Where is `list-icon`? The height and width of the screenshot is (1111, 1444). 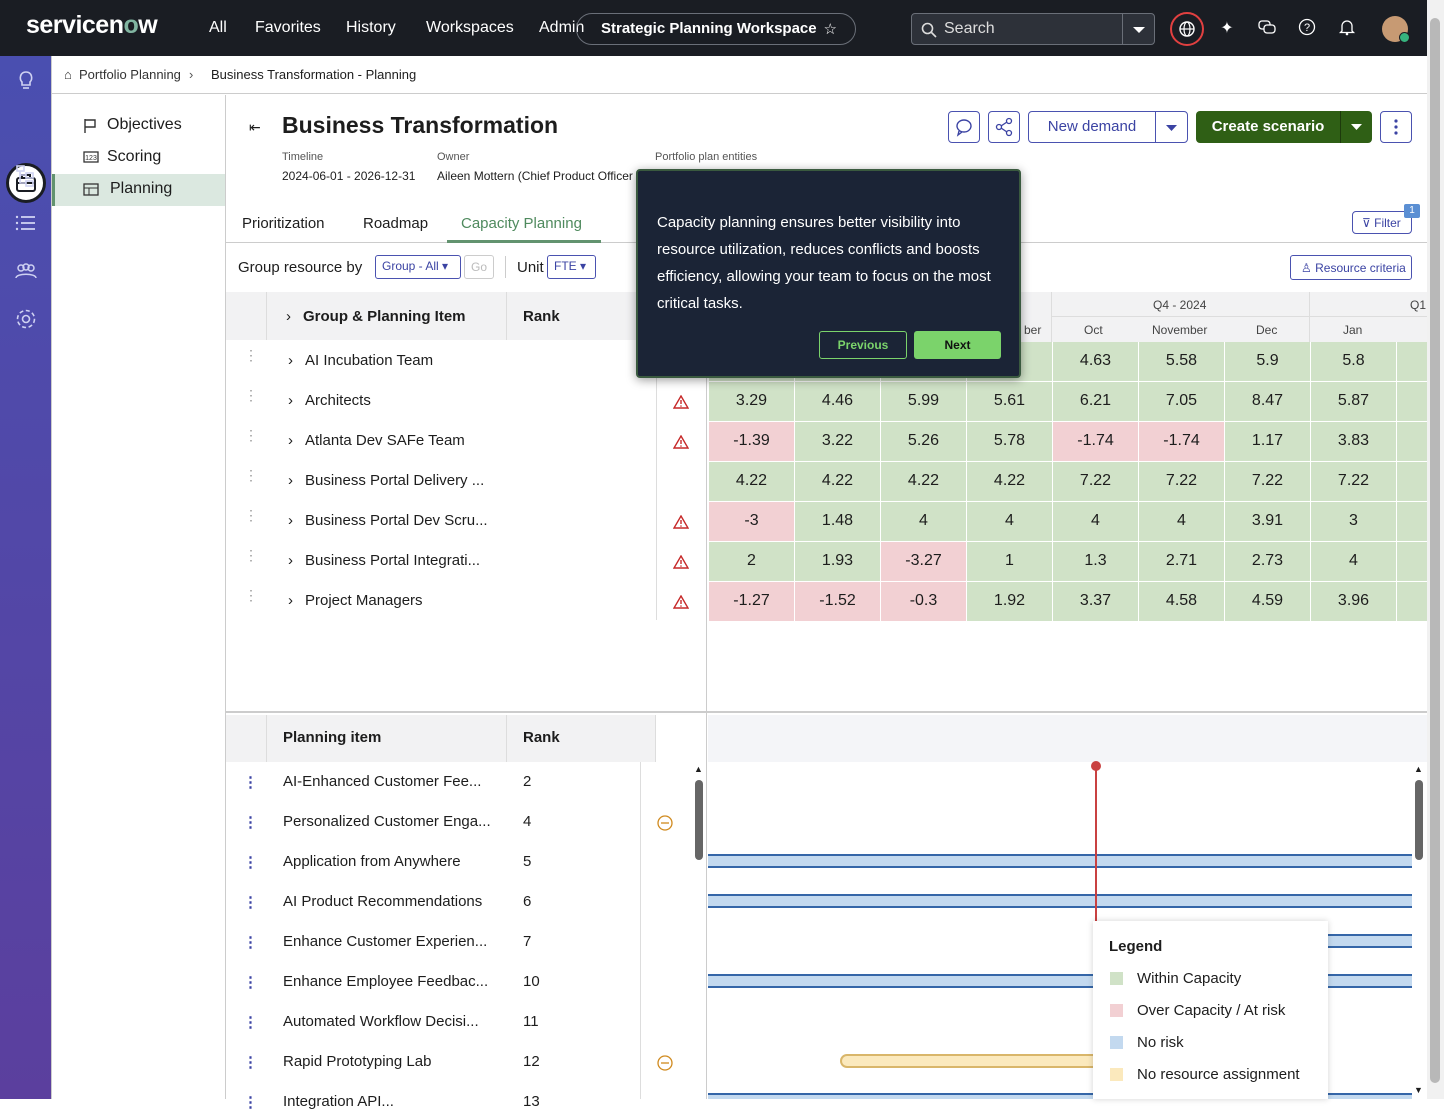 list-icon is located at coordinates (26, 223).